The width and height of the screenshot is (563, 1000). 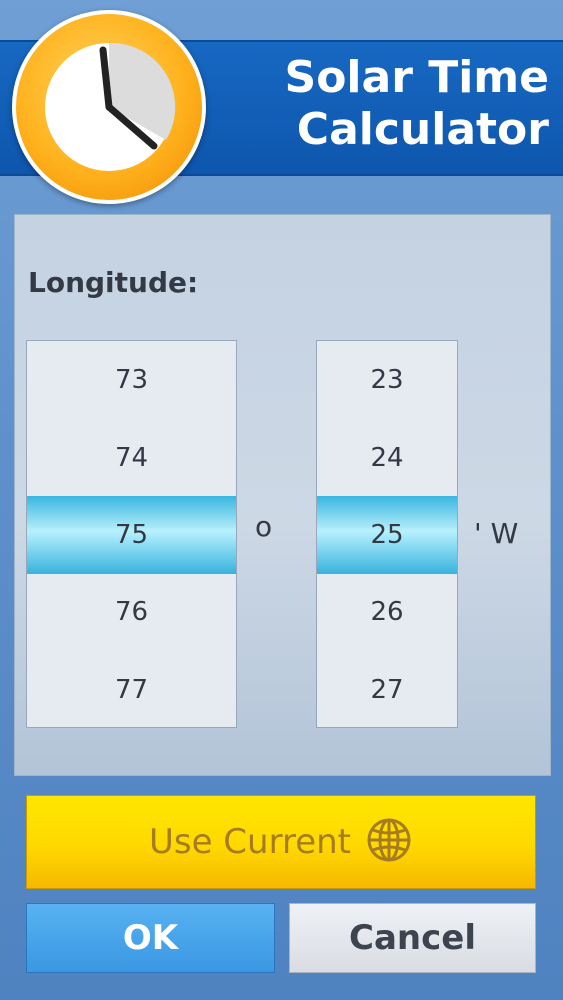 I want to click on minutes-option: 26, so click(x=387, y=612).